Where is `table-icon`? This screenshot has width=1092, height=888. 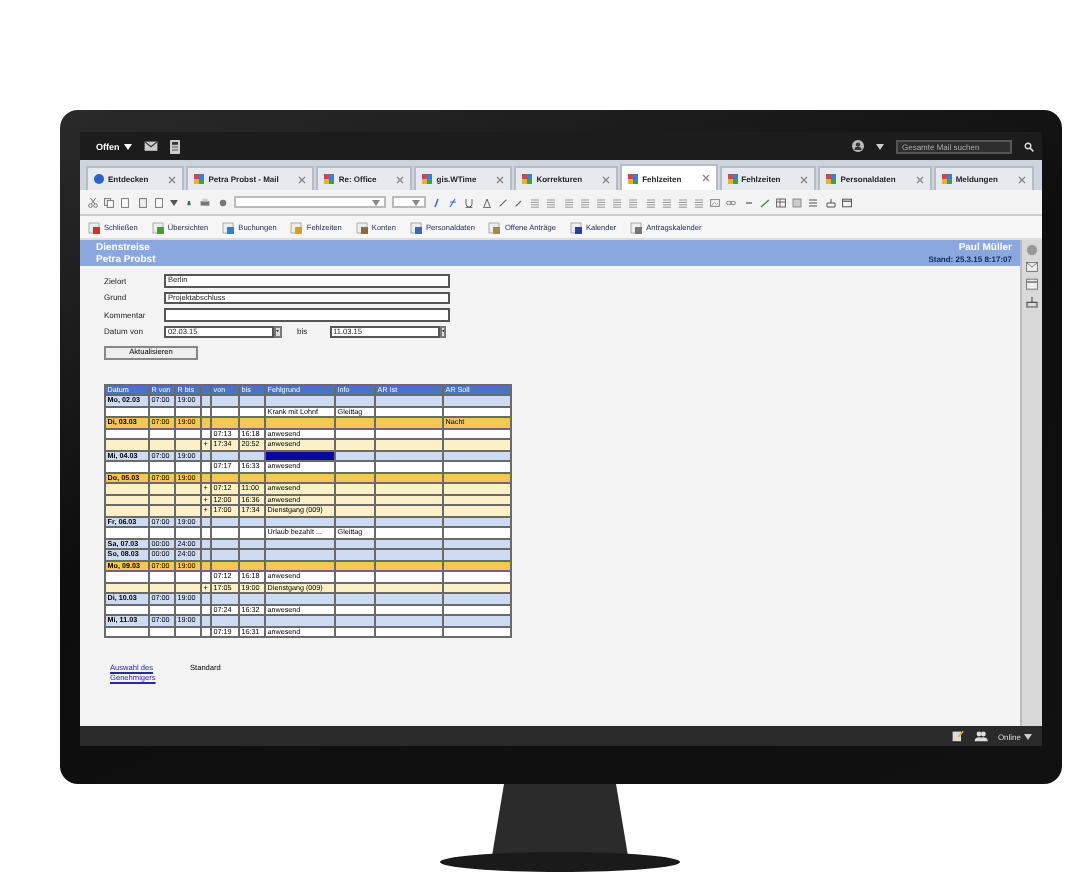 table-icon is located at coordinates (781, 202).